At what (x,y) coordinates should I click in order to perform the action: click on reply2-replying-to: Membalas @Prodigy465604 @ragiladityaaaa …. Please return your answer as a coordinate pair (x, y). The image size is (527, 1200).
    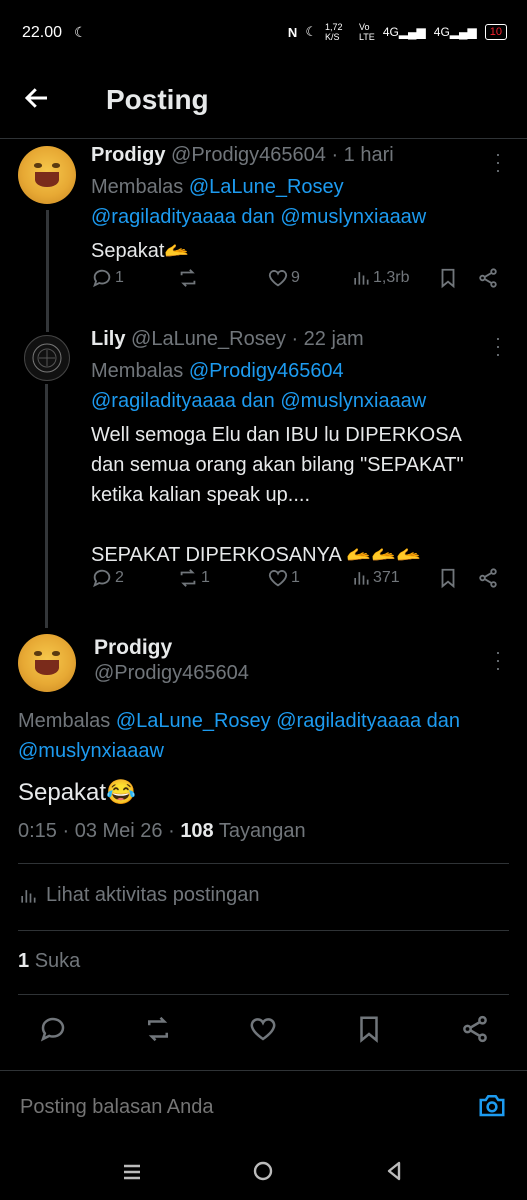
    Looking at the image, I should click on (259, 386).